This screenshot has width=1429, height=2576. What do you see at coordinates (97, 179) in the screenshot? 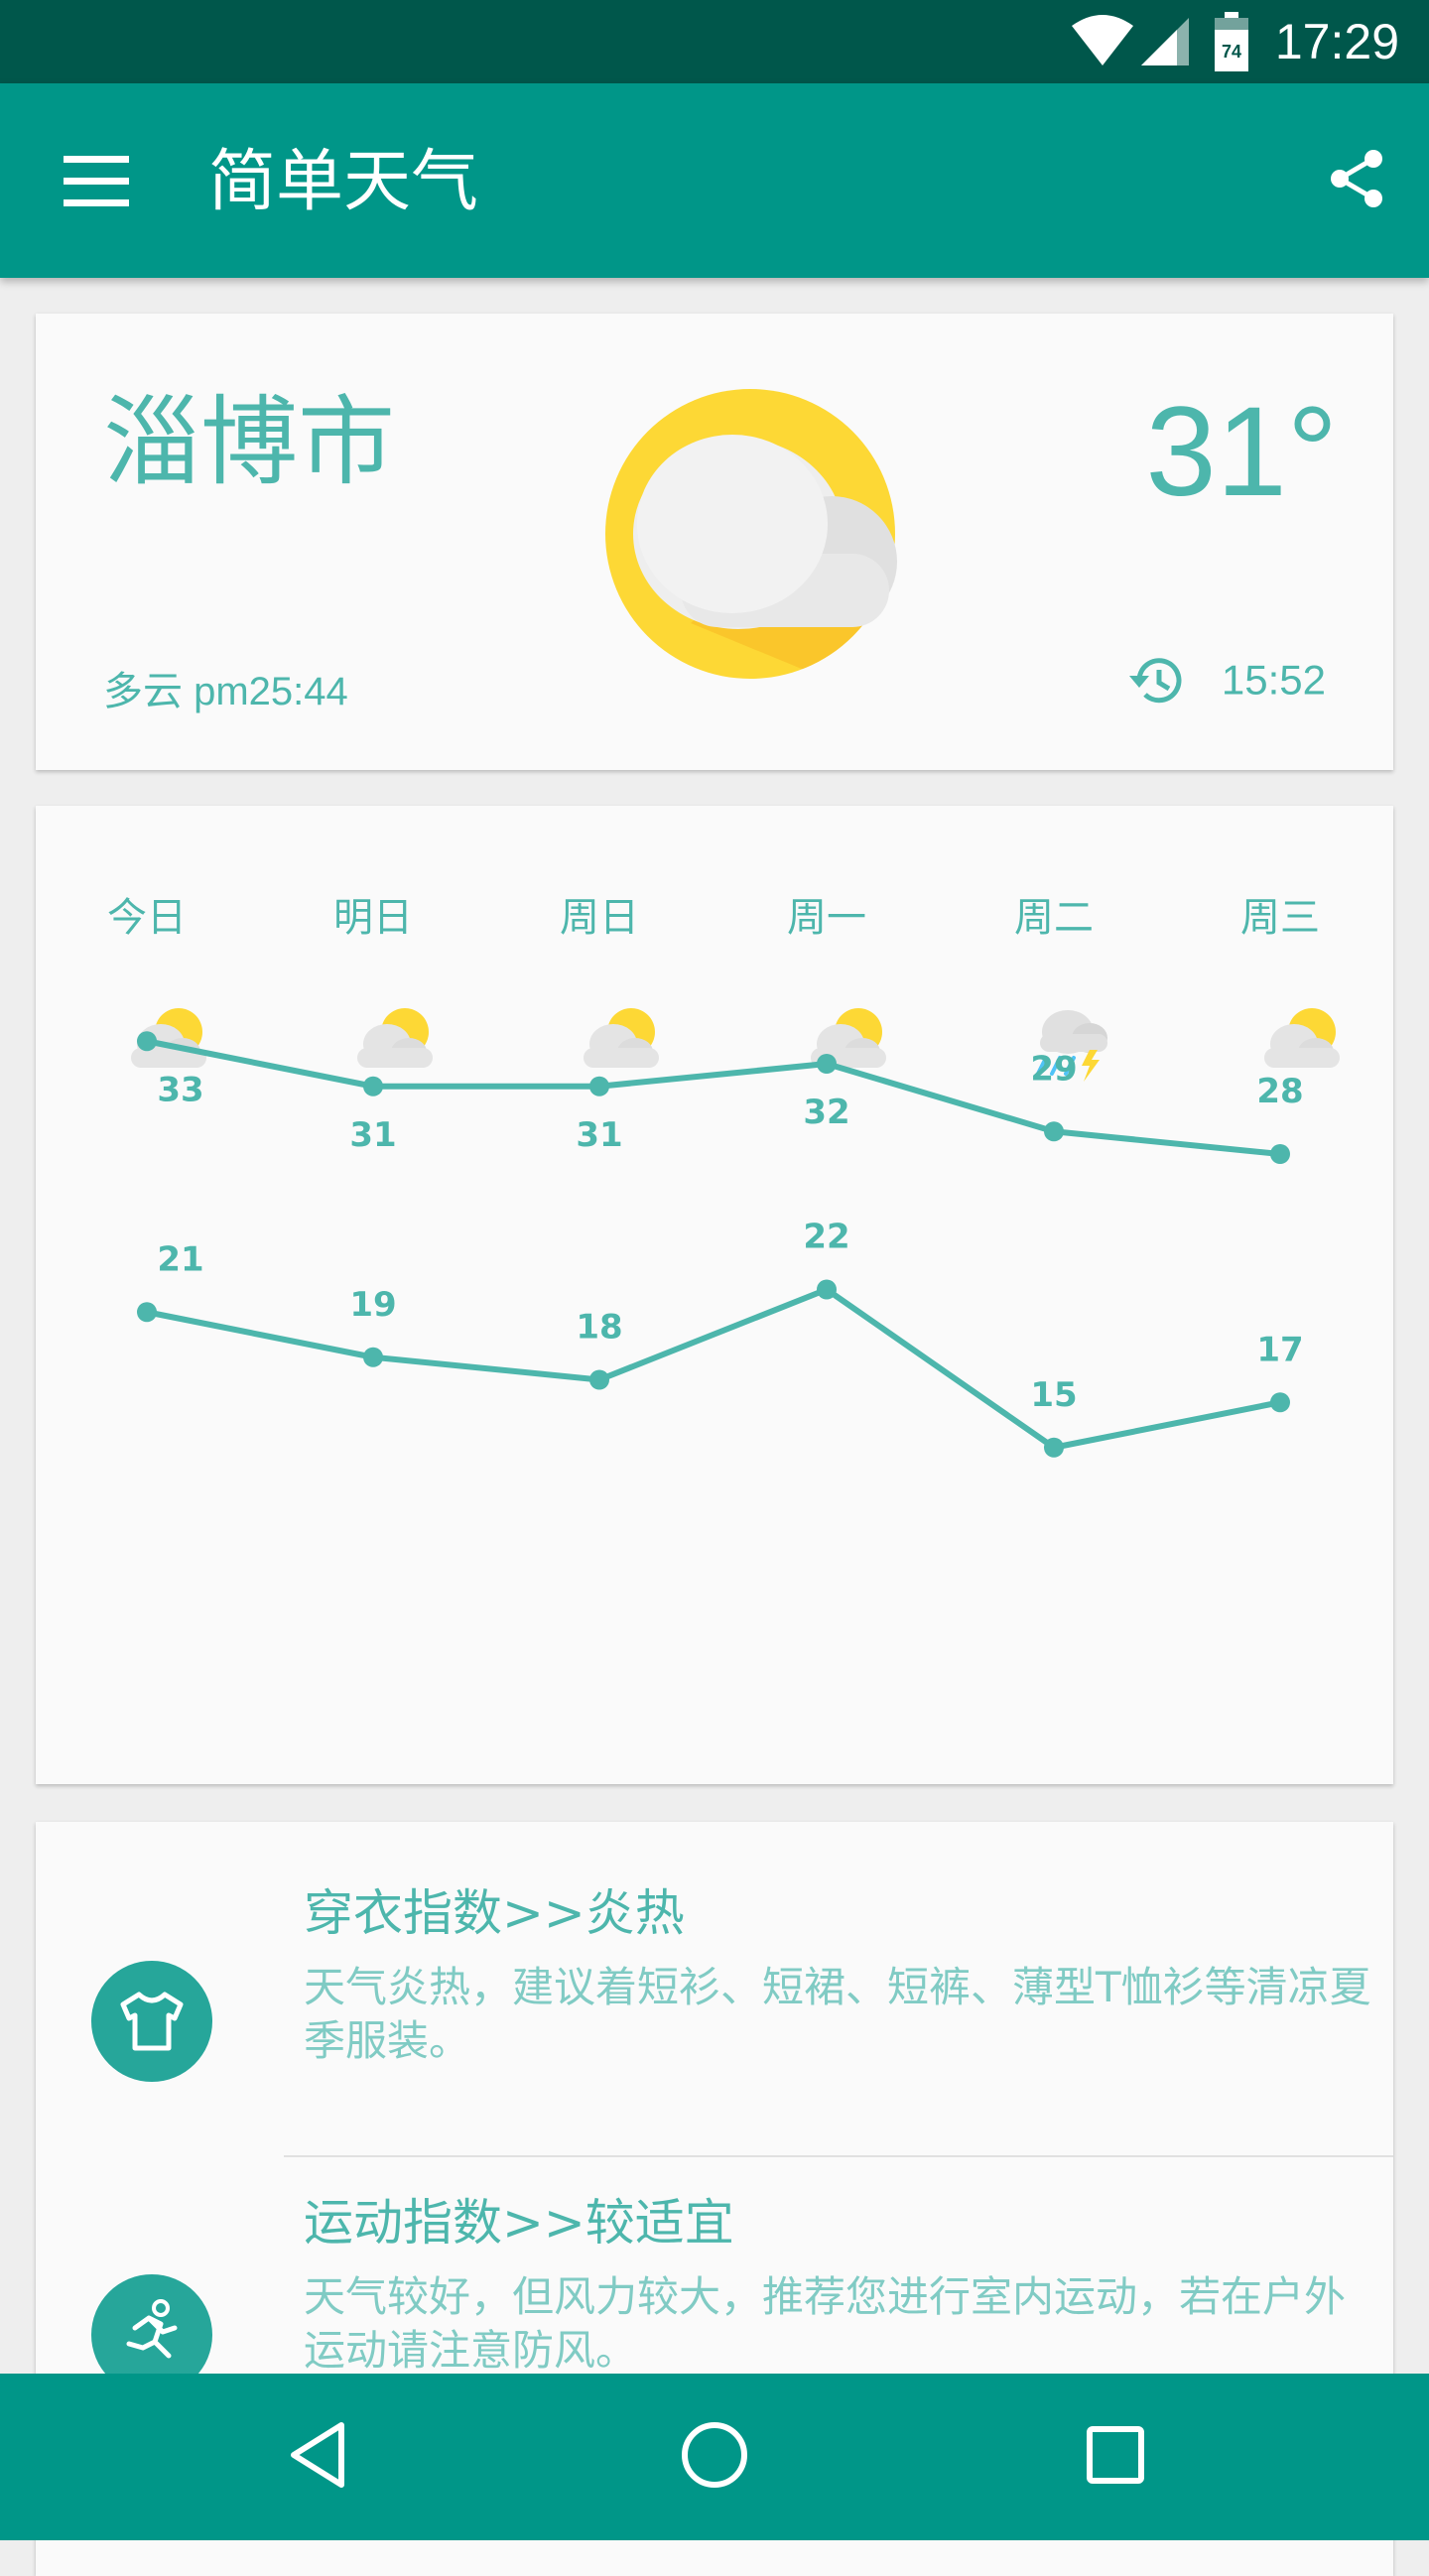
I see `menu-icon` at bounding box center [97, 179].